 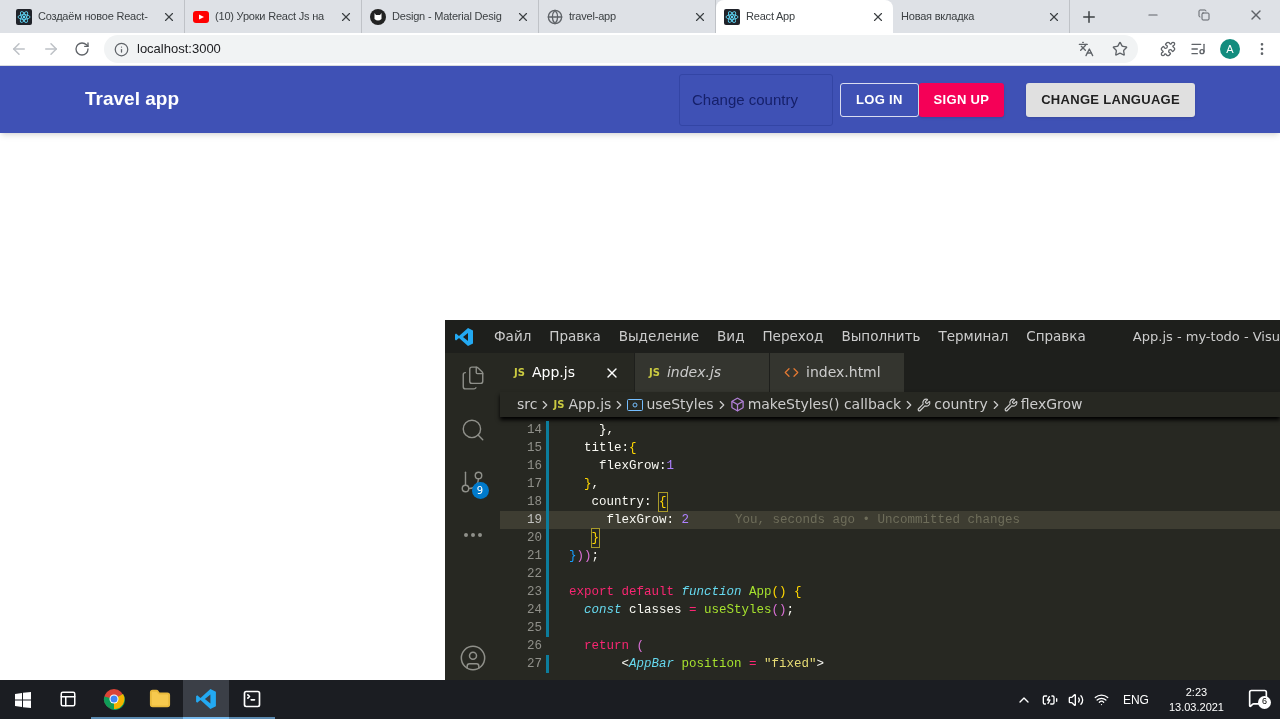 I want to click on line-number: 17, so click(x=534, y=484).